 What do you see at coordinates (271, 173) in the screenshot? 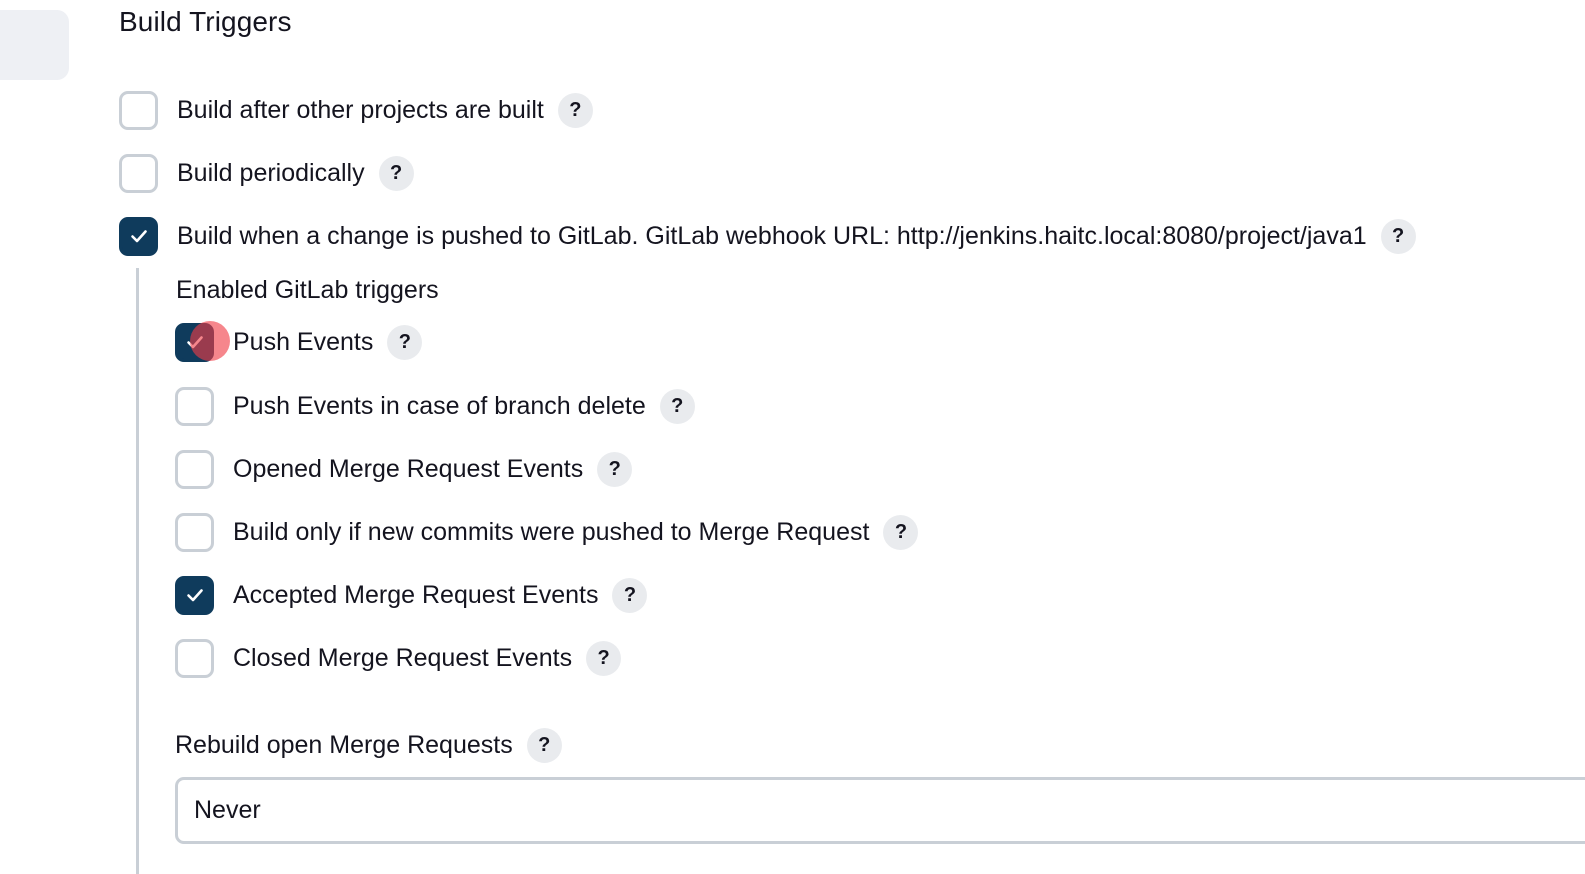
I see `trigger-label: Build periodically` at bounding box center [271, 173].